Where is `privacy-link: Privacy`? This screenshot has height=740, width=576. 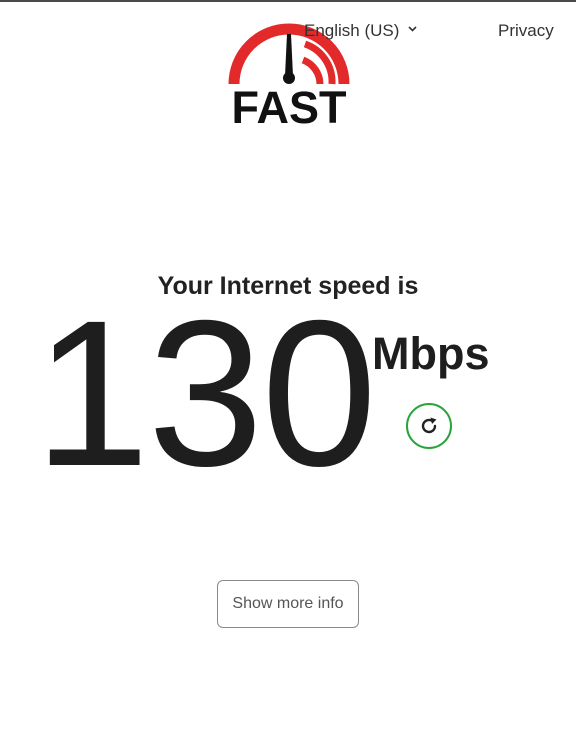
privacy-link: Privacy is located at coordinates (526, 31).